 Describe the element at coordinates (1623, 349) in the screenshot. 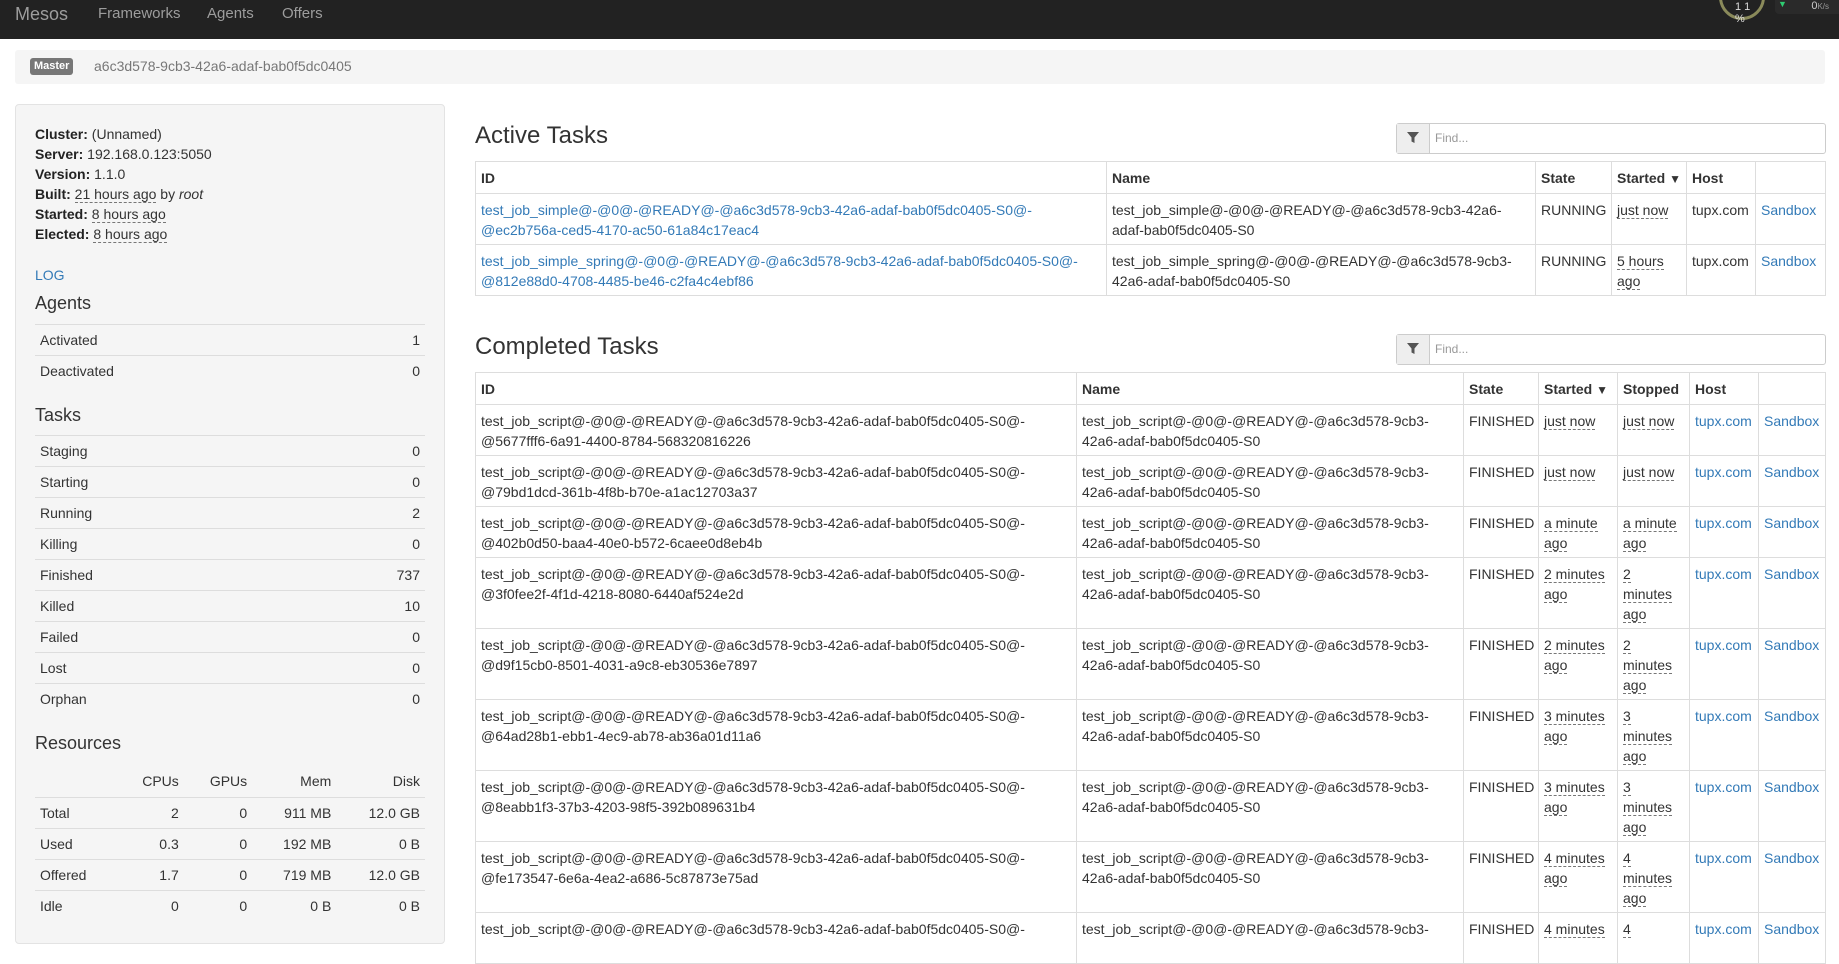

I see `completed-tasks-search-input` at that location.